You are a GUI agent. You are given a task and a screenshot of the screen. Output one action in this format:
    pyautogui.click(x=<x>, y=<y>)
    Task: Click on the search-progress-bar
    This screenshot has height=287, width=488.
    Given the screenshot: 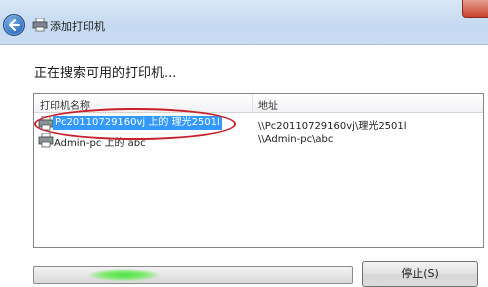 What is the action you would take?
    pyautogui.click(x=193, y=275)
    